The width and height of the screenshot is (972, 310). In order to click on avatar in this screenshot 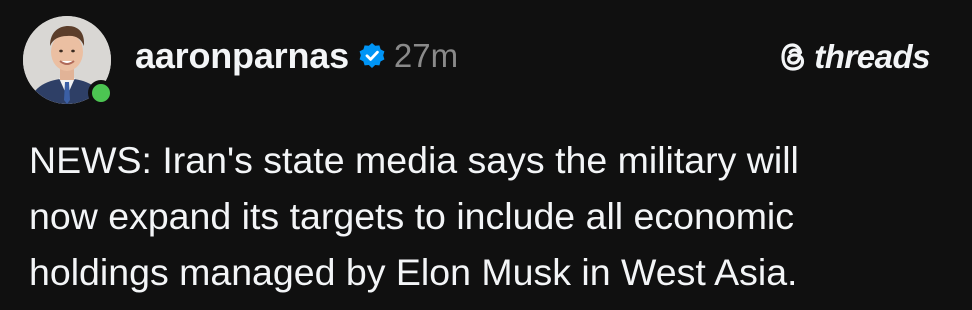, I will do `click(67, 60)`.